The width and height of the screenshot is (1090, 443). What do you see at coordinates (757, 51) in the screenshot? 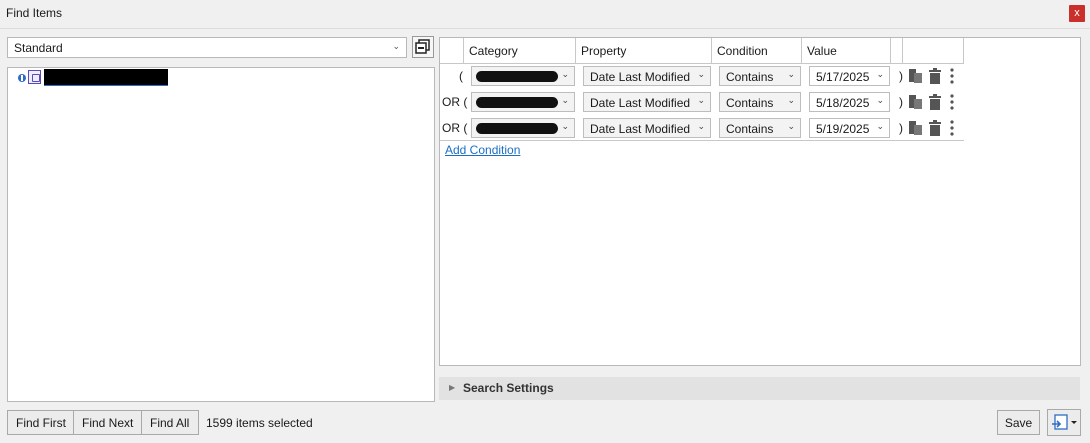
I see `header-condition: Condition` at bounding box center [757, 51].